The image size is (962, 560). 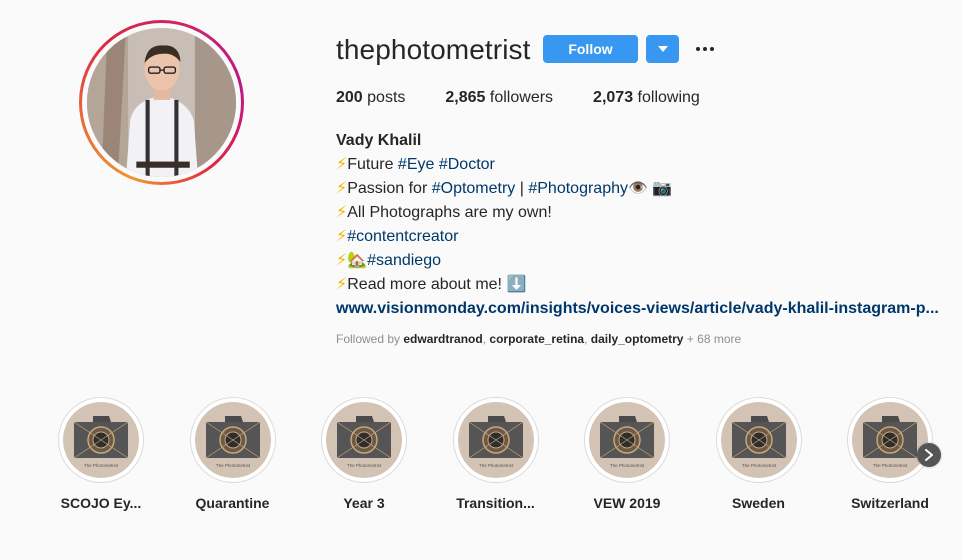 I want to click on highlight-label: VEW 2019, so click(x=627, y=503).